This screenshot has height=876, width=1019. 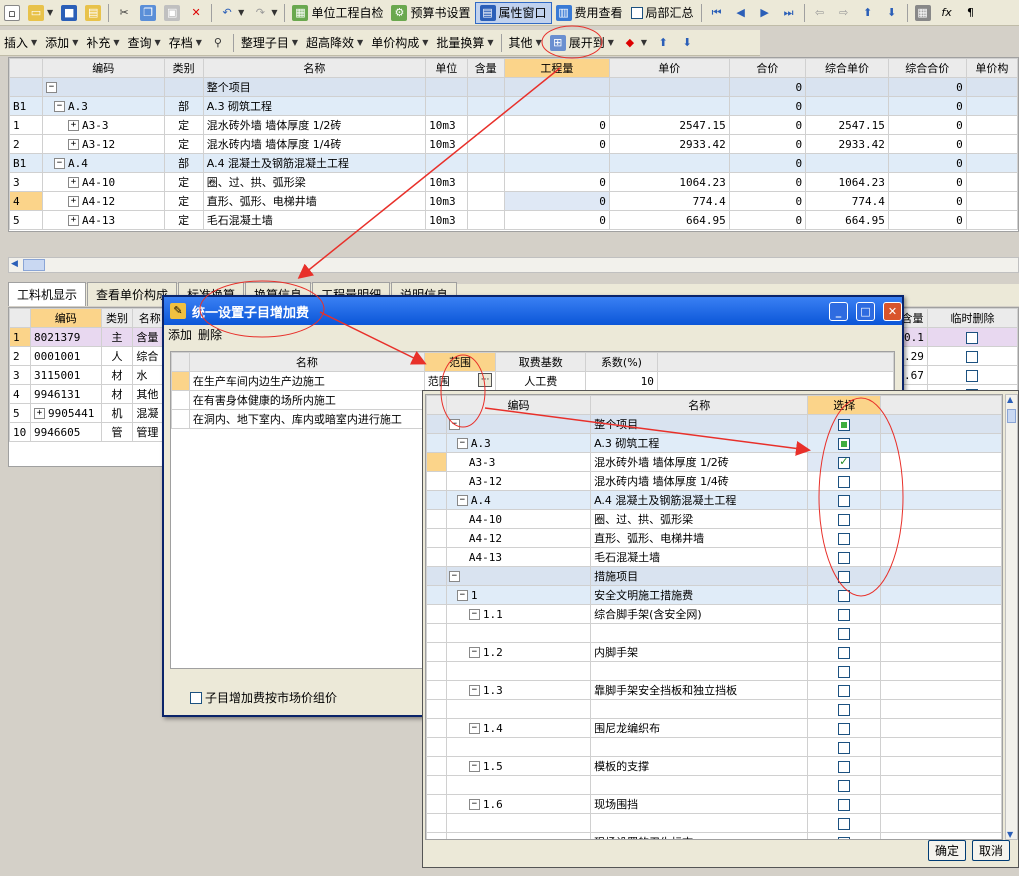 I want to click on name-cell: 安全文明施工措施费, so click(x=699, y=595).